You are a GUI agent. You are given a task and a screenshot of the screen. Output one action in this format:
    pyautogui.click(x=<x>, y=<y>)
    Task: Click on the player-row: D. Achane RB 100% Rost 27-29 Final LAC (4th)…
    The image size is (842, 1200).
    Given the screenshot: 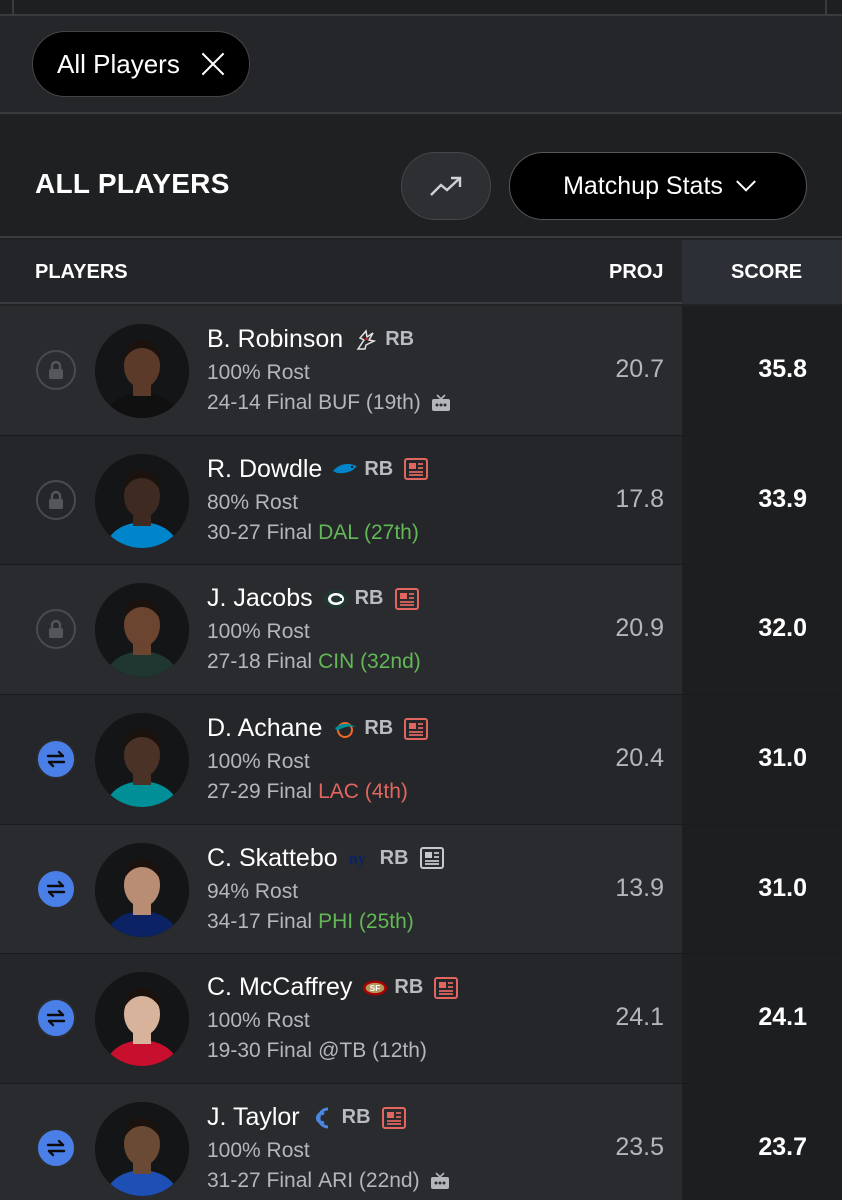 What is the action you would take?
    pyautogui.click(x=421, y=760)
    